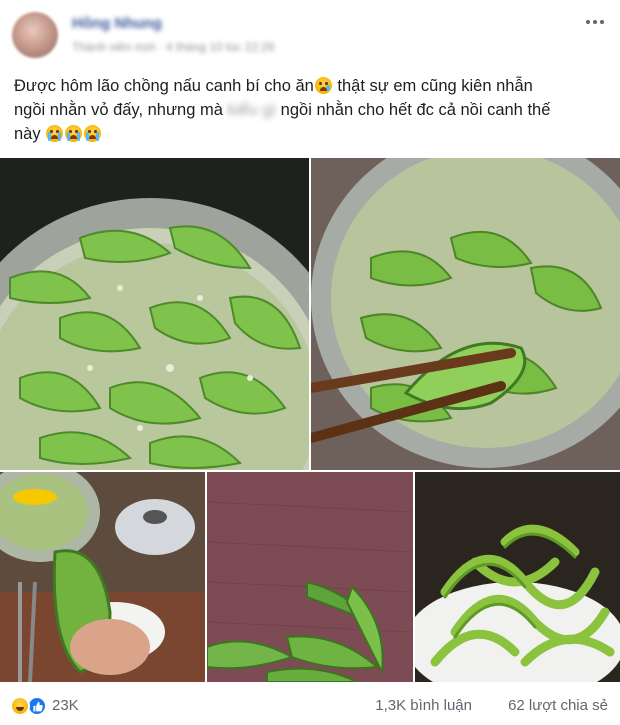 Image resolution: width=620 pixels, height=725 pixels. What do you see at coordinates (432, 86) in the screenshot?
I see `post-text-line1-end: thật sự em cũng kiên nhẫn` at bounding box center [432, 86].